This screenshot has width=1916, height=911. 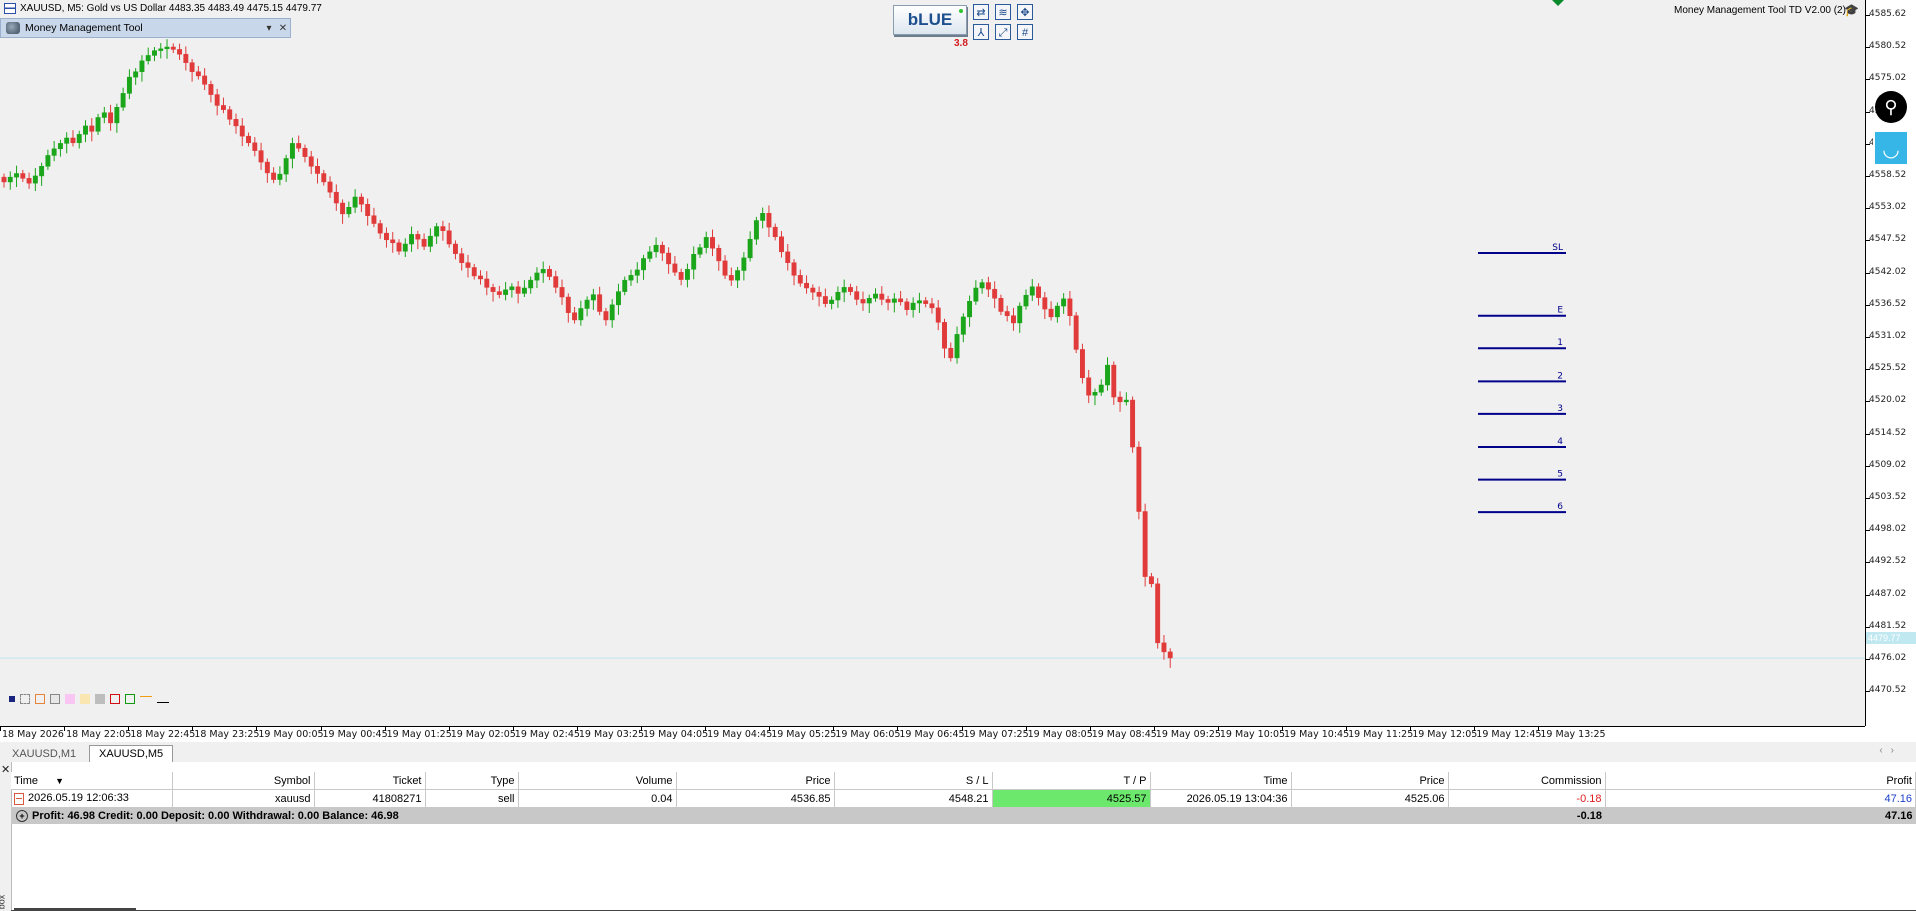 I want to click on wave-icon: ≋, so click(x=1003, y=12).